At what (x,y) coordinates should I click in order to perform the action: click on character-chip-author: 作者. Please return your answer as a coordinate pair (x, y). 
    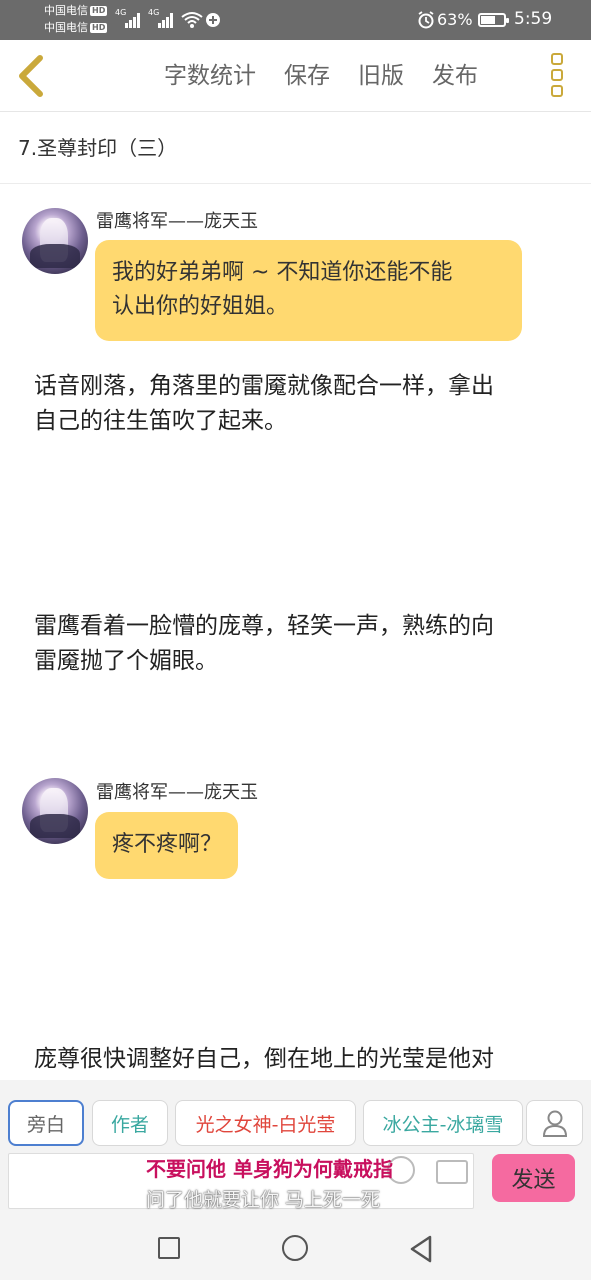
    Looking at the image, I should click on (130, 1123).